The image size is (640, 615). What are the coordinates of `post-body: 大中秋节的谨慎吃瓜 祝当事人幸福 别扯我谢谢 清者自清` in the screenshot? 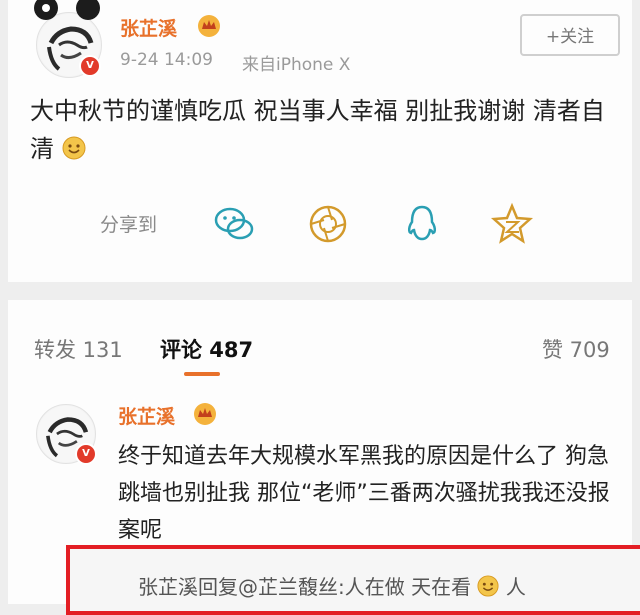 It's located at (317, 130).